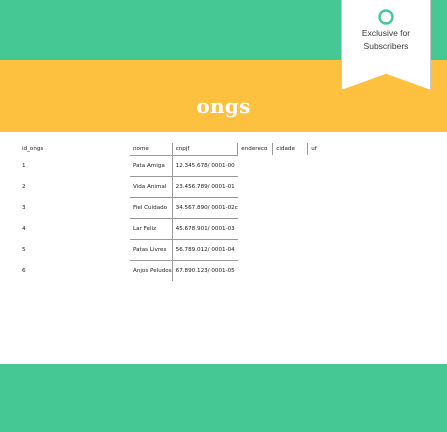 This screenshot has width=447, height=432. What do you see at coordinates (204, 149) in the screenshot?
I see `column-header-cnpj: cnpjf` at bounding box center [204, 149].